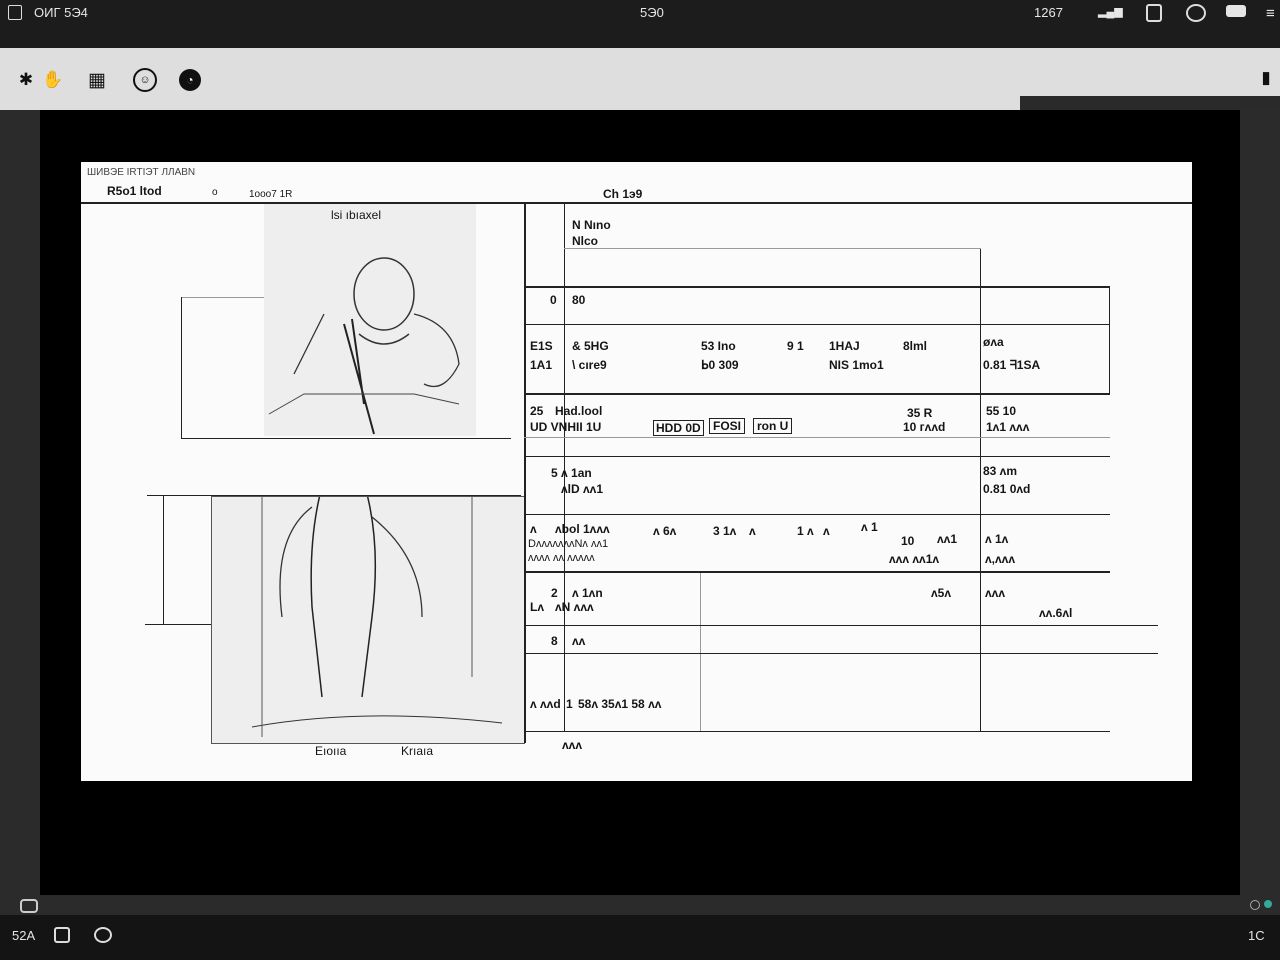 The image size is (1280, 960). What do you see at coordinates (1000, 471) in the screenshot?
I see `cell-text: 83 ᴧm` at bounding box center [1000, 471].